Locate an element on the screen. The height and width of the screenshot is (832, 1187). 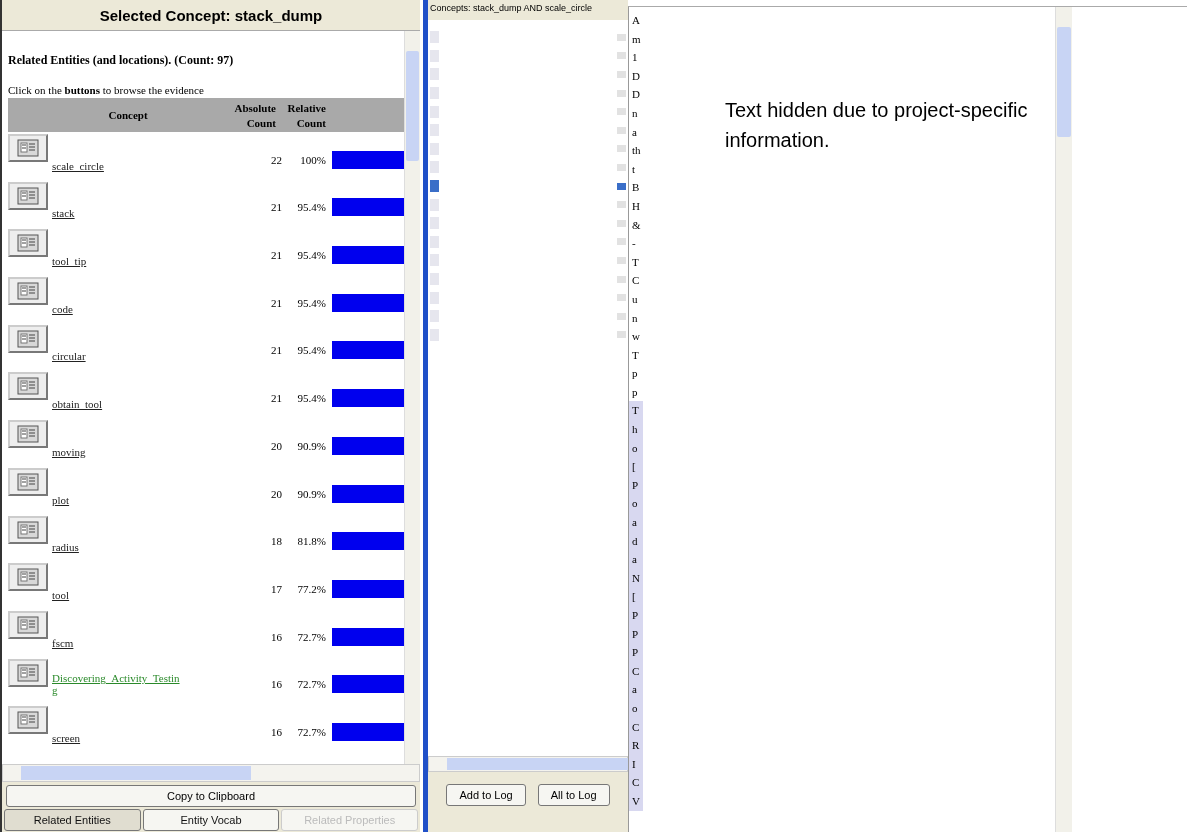
tab: Related Entities is located at coordinates (72, 820).